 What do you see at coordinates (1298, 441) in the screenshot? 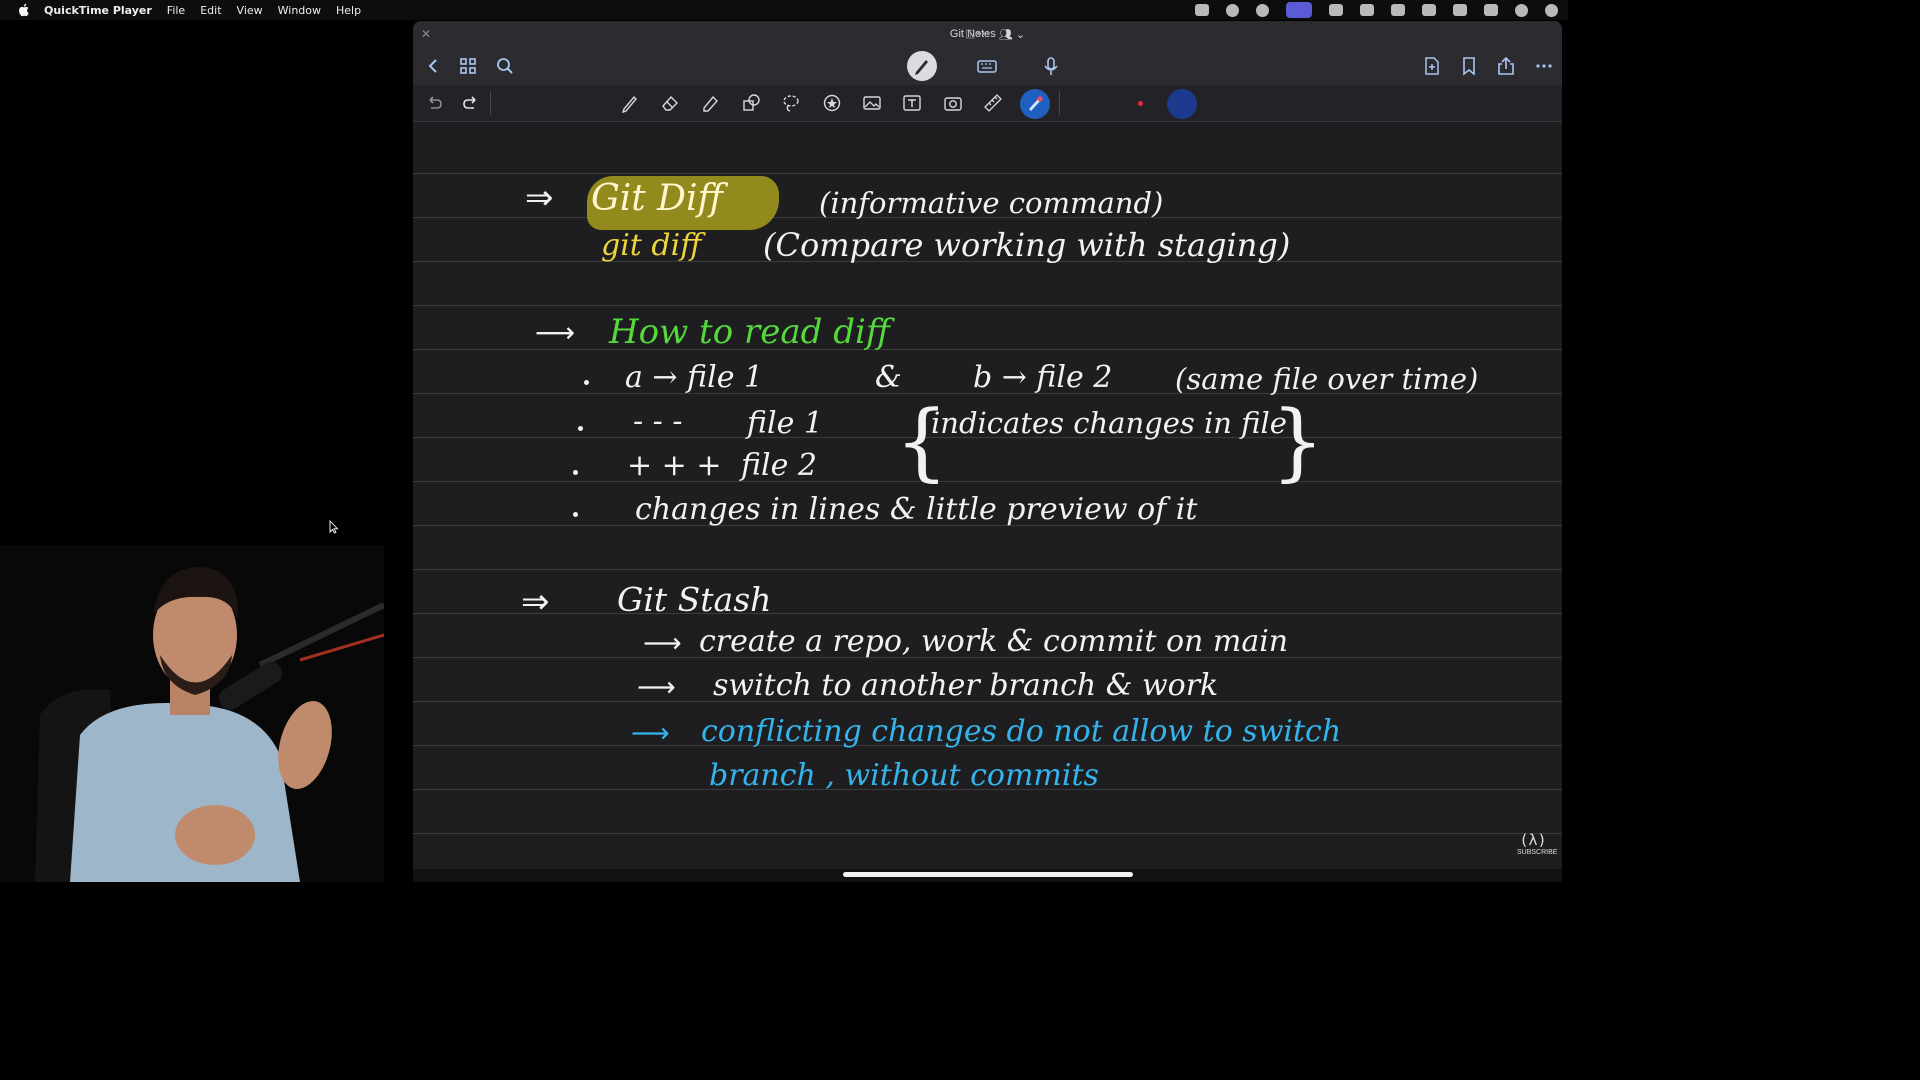
I see `right-brace: }` at bounding box center [1298, 441].